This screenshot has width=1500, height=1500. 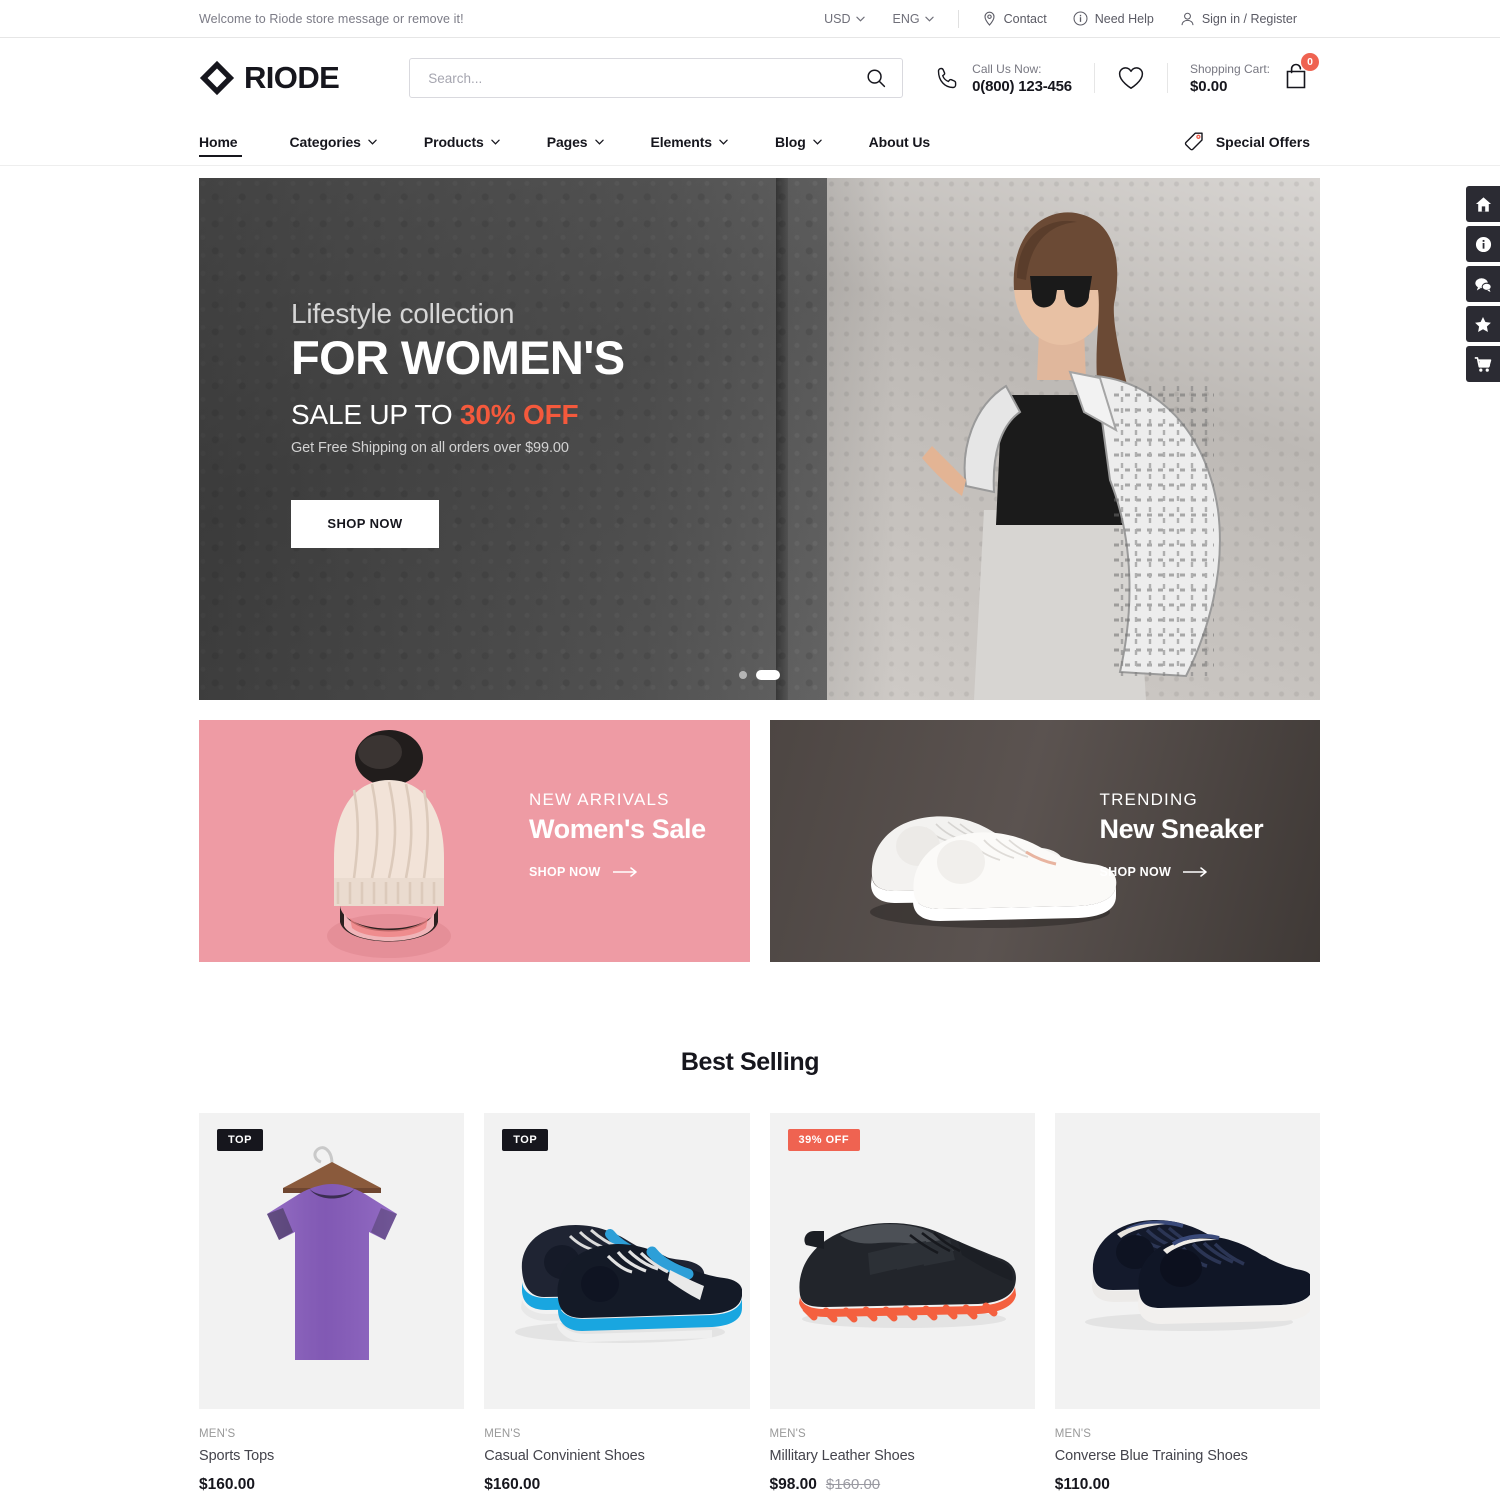 I want to click on hero-eyebrow: Lifestyle collection, so click(x=403, y=313).